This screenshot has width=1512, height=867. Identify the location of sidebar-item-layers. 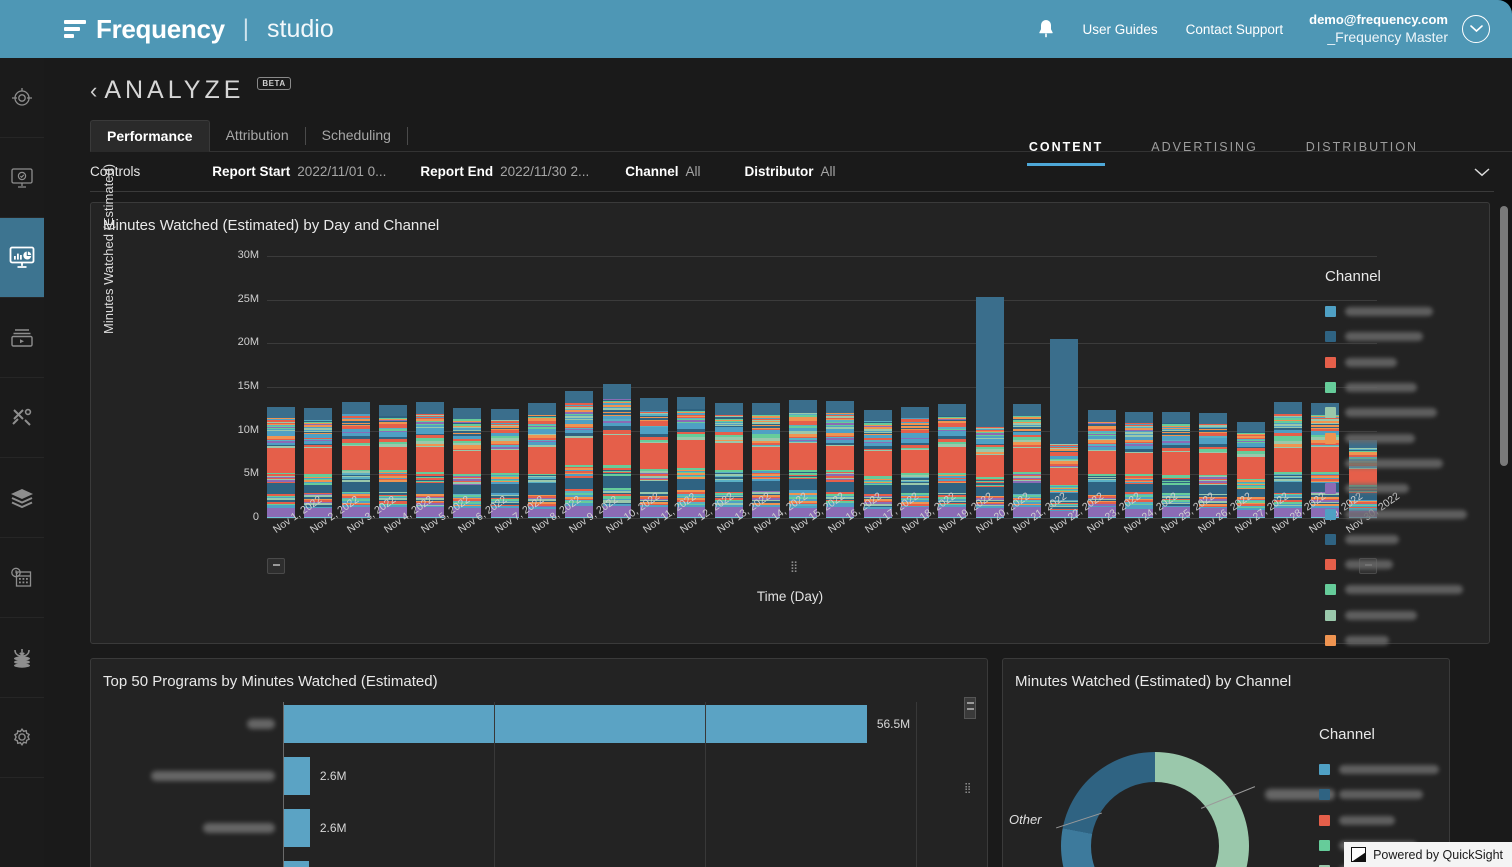
(22, 498).